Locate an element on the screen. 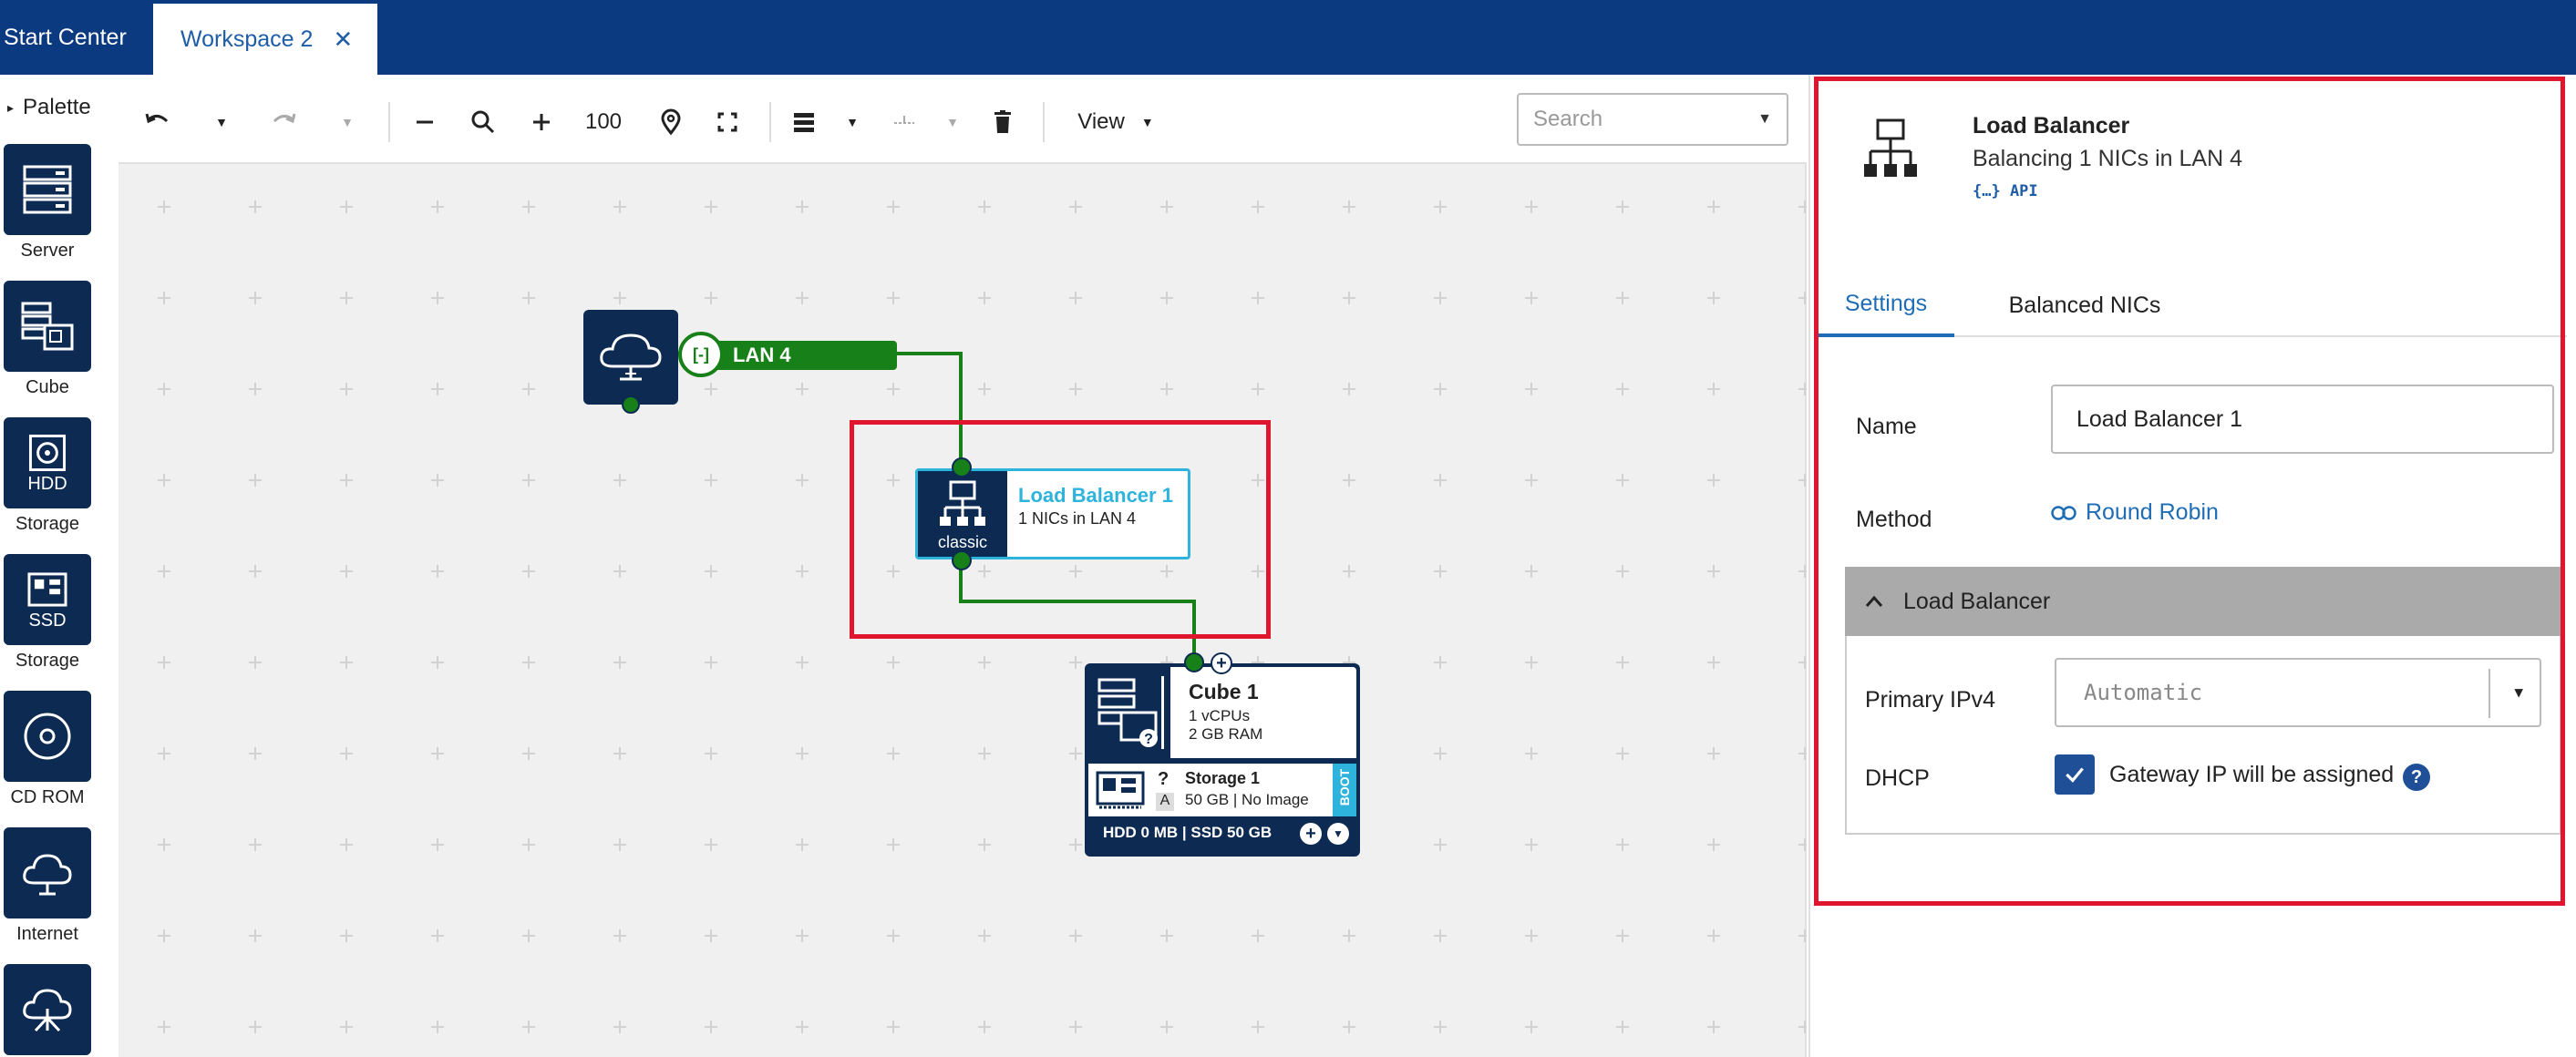 This screenshot has width=2576, height=1057. undo-history-dropdown: ▼ is located at coordinates (221, 122).